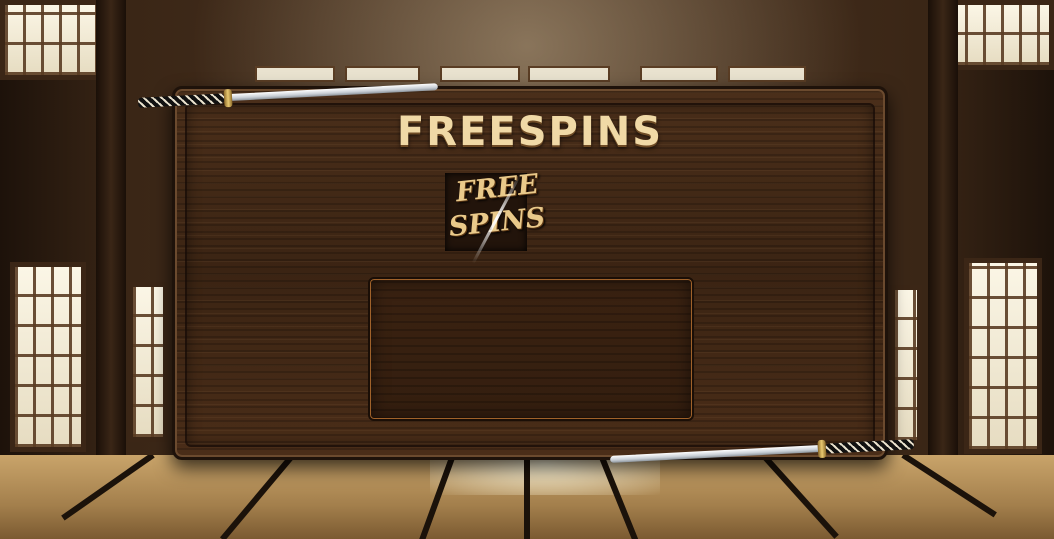 This screenshot has width=1054, height=539. Describe the element at coordinates (531, 349) in the screenshot. I see `message-box` at that location.